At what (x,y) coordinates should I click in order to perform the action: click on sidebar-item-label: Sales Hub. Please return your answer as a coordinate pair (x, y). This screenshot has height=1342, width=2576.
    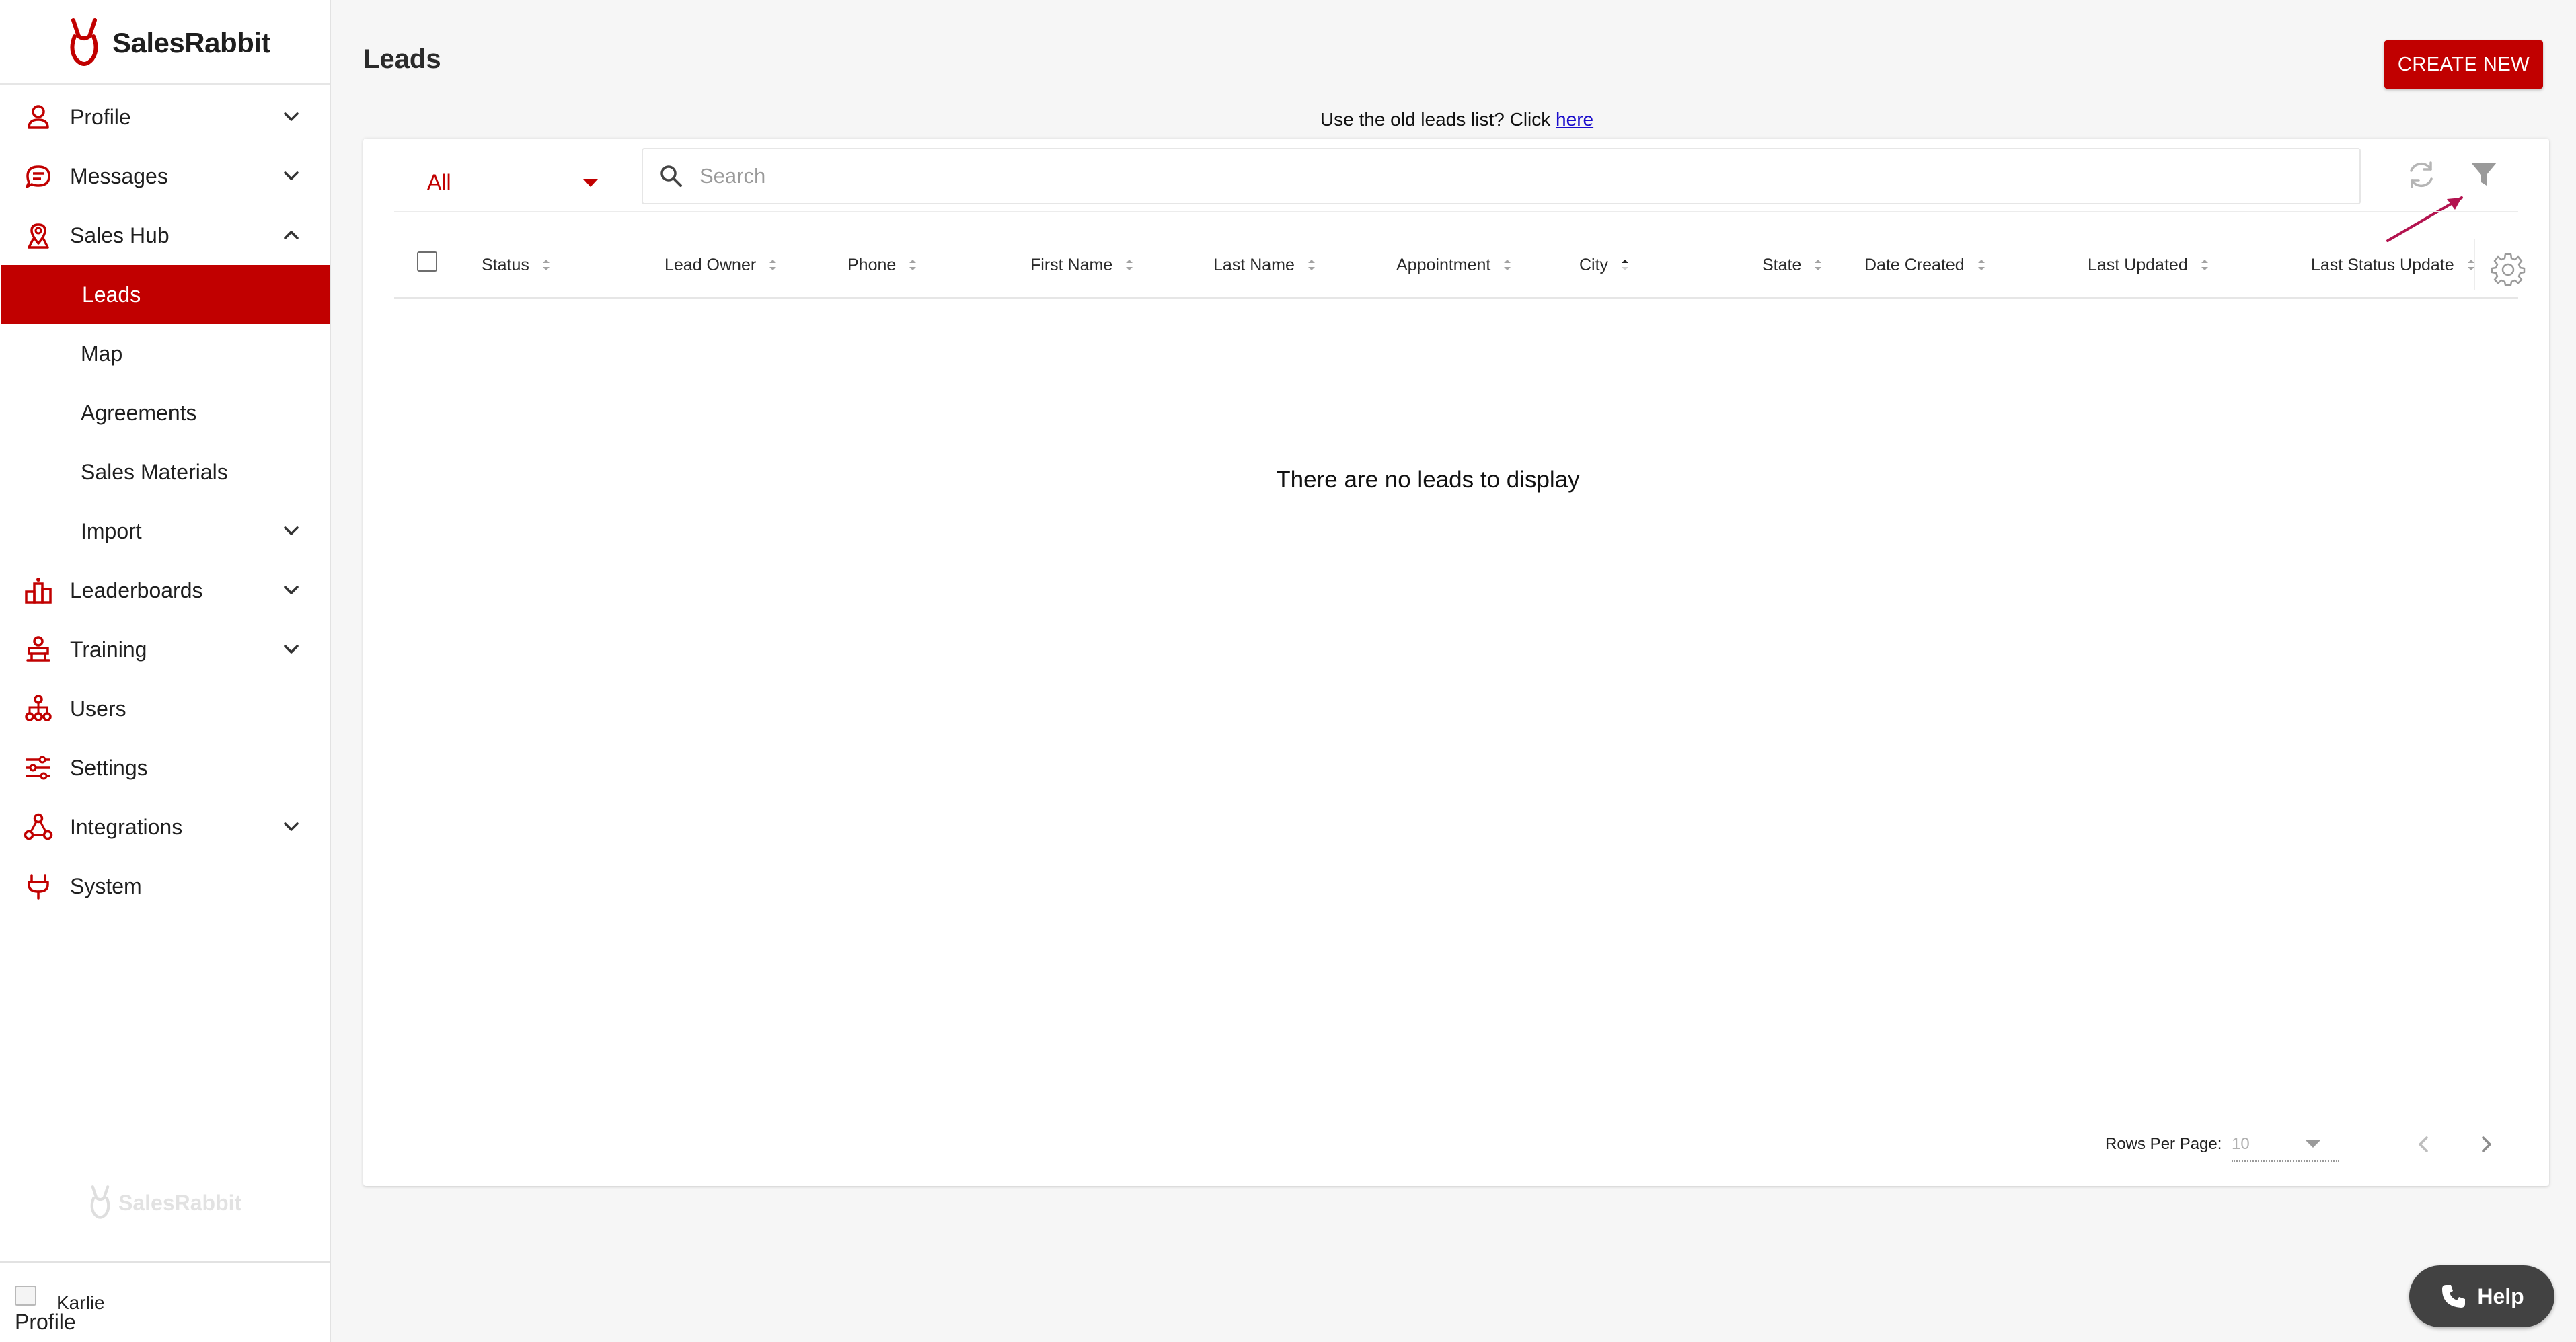
    Looking at the image, I should click on (119, 235).